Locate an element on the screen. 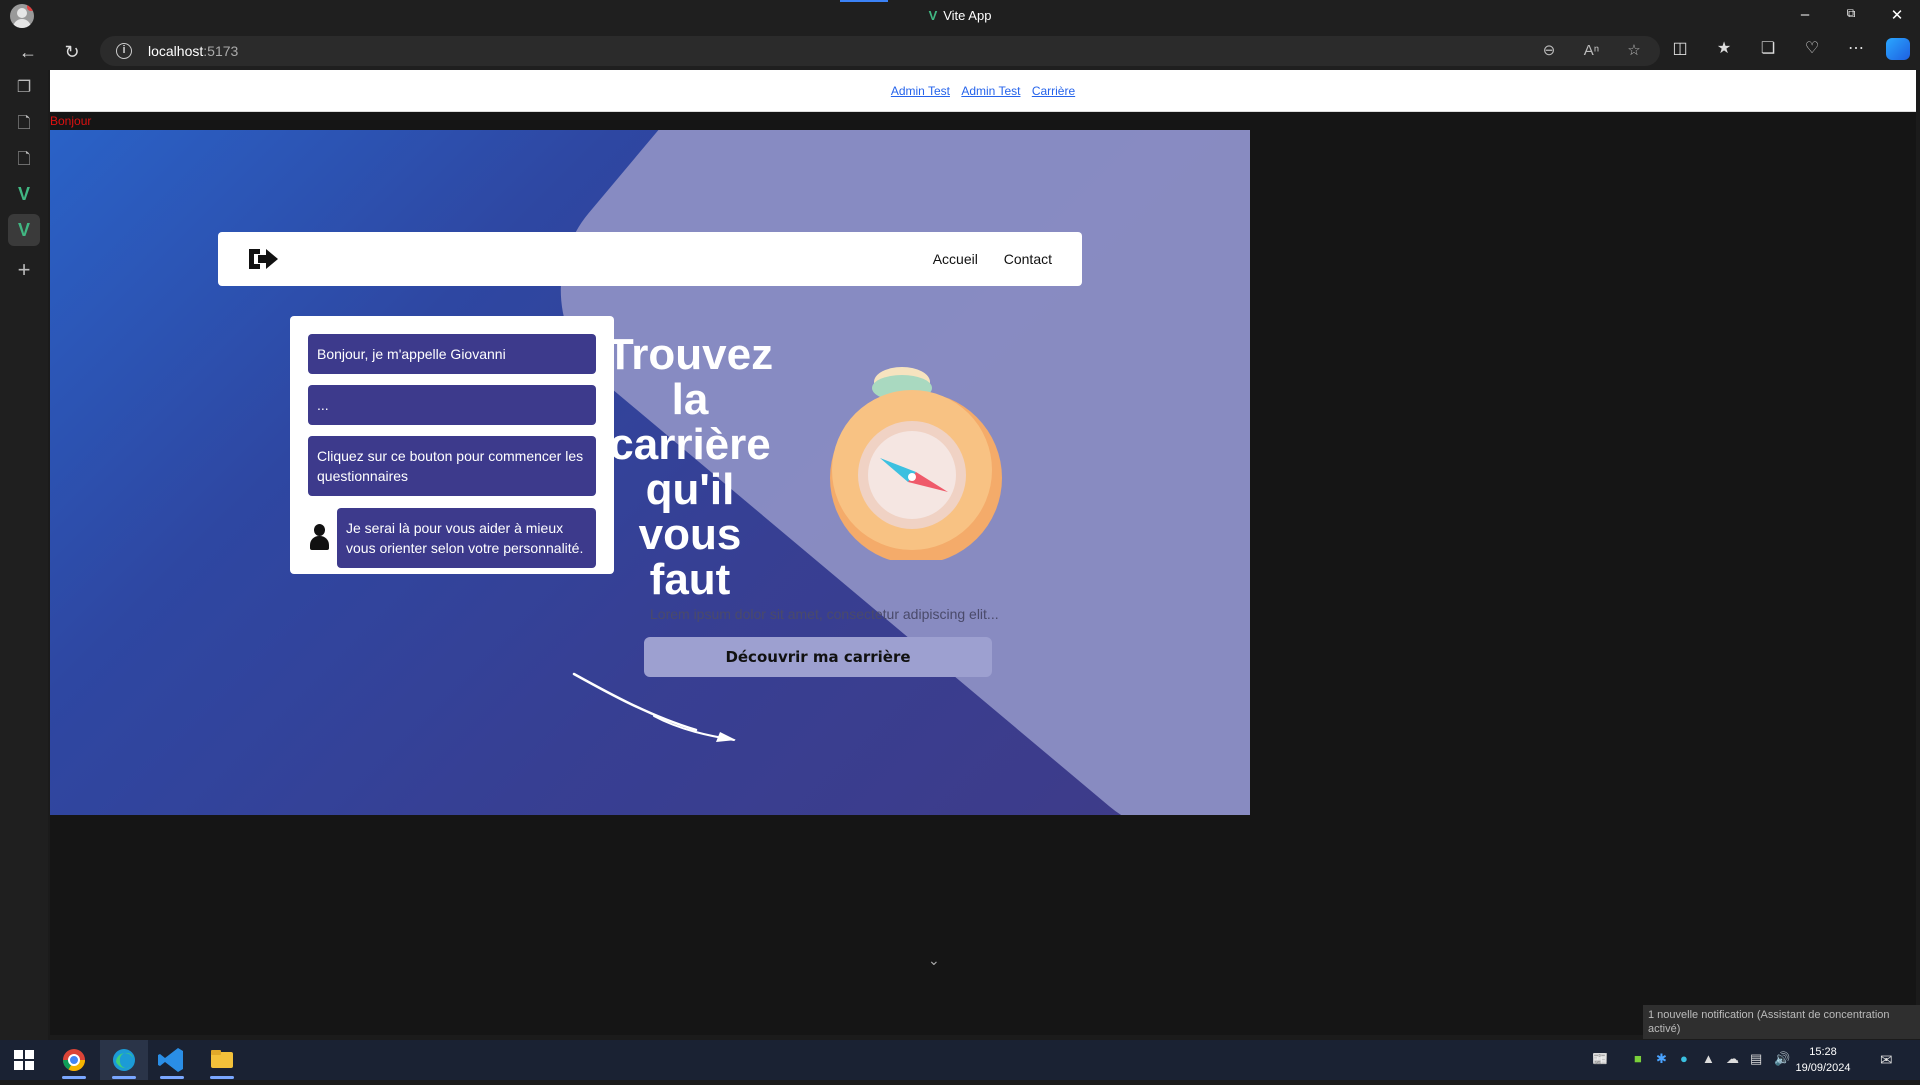 This screenshot has height=1085, width=1920. chat-message: Bonjour, je m'appelle Giovanni is located at coordinates (452, 354).